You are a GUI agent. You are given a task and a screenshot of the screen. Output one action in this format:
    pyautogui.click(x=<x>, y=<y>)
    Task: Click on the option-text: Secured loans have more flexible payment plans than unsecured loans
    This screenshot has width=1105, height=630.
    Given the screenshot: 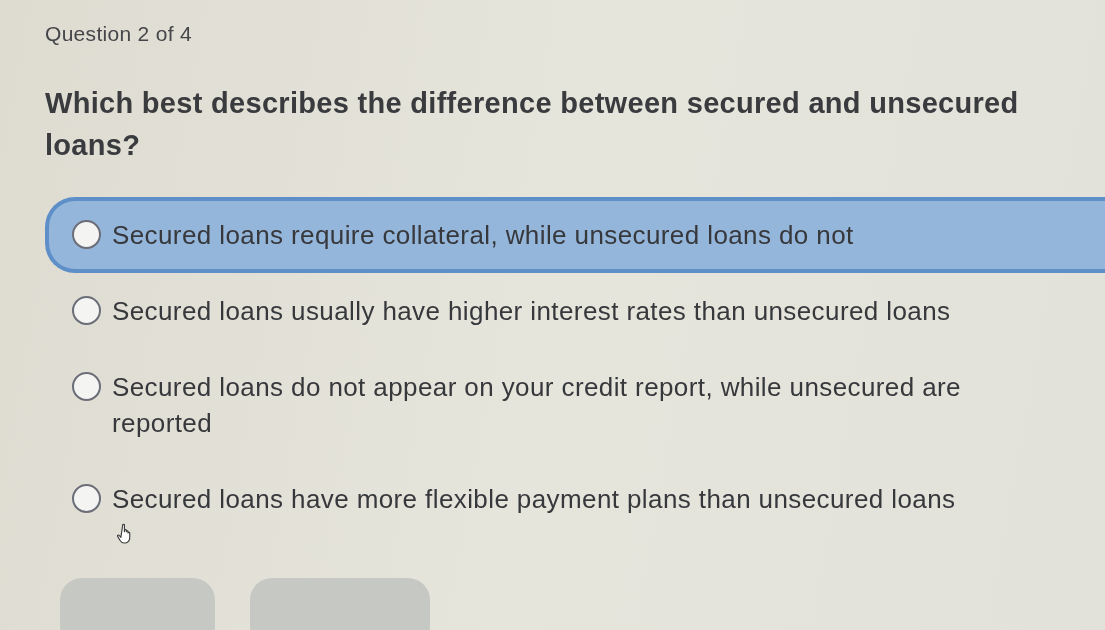 What is the action you would take?
    pyautogui.click(x=534, y=499)
    